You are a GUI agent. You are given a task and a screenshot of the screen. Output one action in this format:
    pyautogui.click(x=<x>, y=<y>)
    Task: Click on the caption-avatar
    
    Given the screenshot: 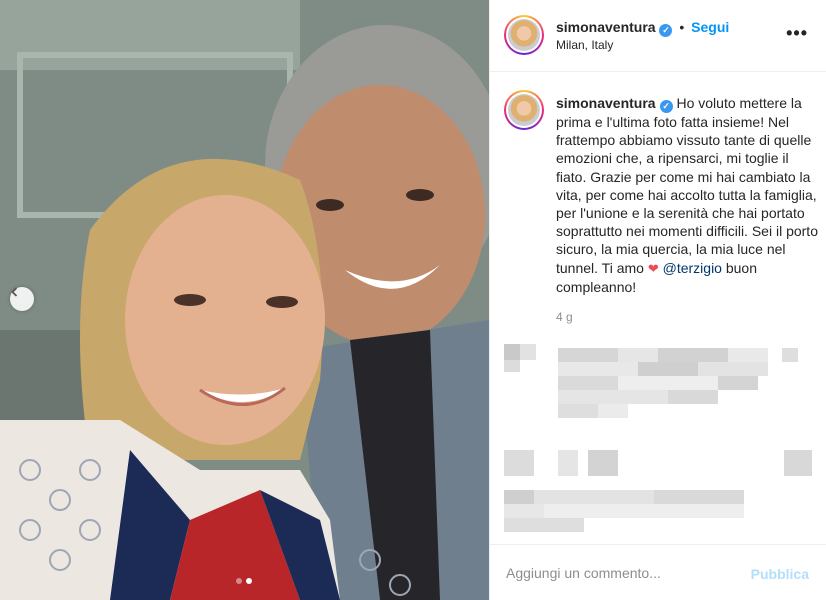 What is the action you would take?
    pyautogui.click(x=524, y=110)
    